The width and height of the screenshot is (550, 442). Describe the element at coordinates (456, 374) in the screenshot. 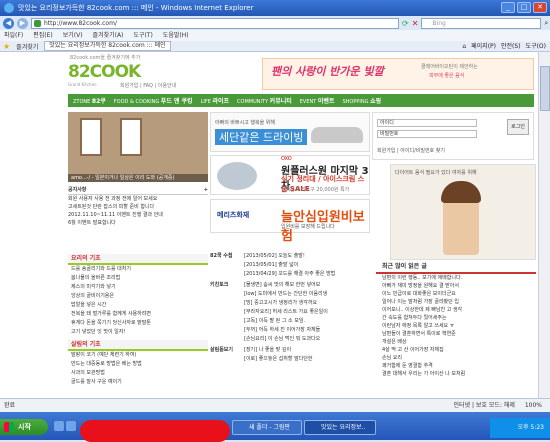

I see `list-item: 결혼 대해서 우리는 가 아이산 나 모처럼` at that location.